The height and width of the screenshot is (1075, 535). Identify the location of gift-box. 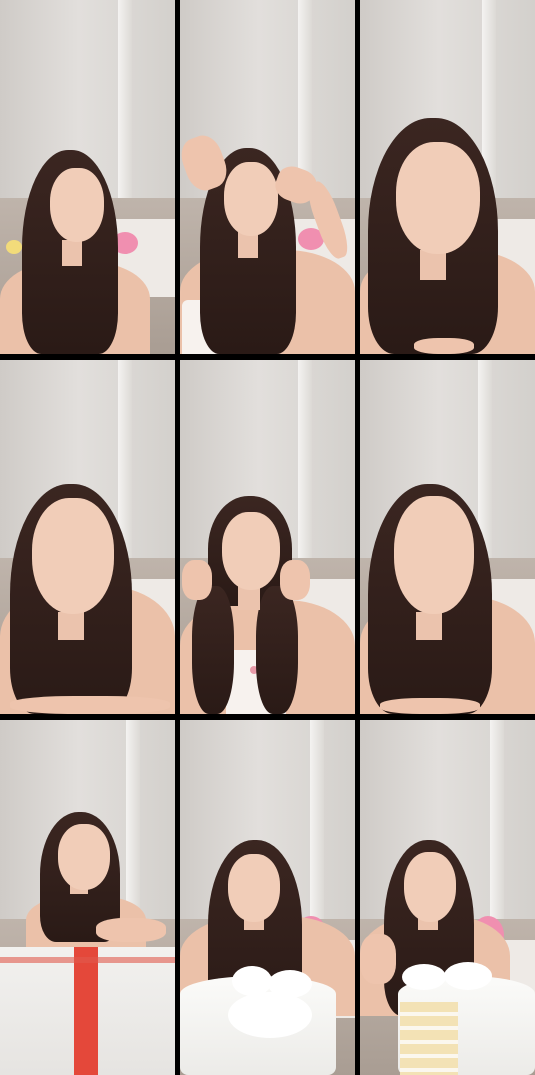
(87, 1011).